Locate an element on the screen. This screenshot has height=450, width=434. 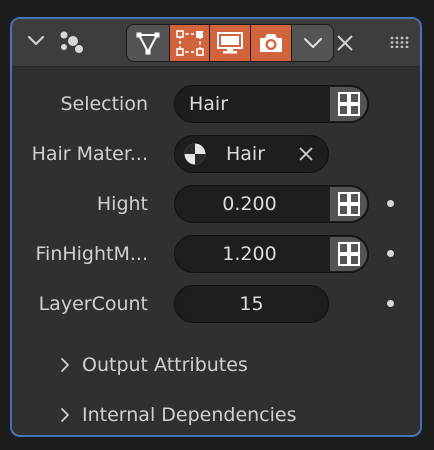
bounding-box-icon is located at coordinates (189, 43).